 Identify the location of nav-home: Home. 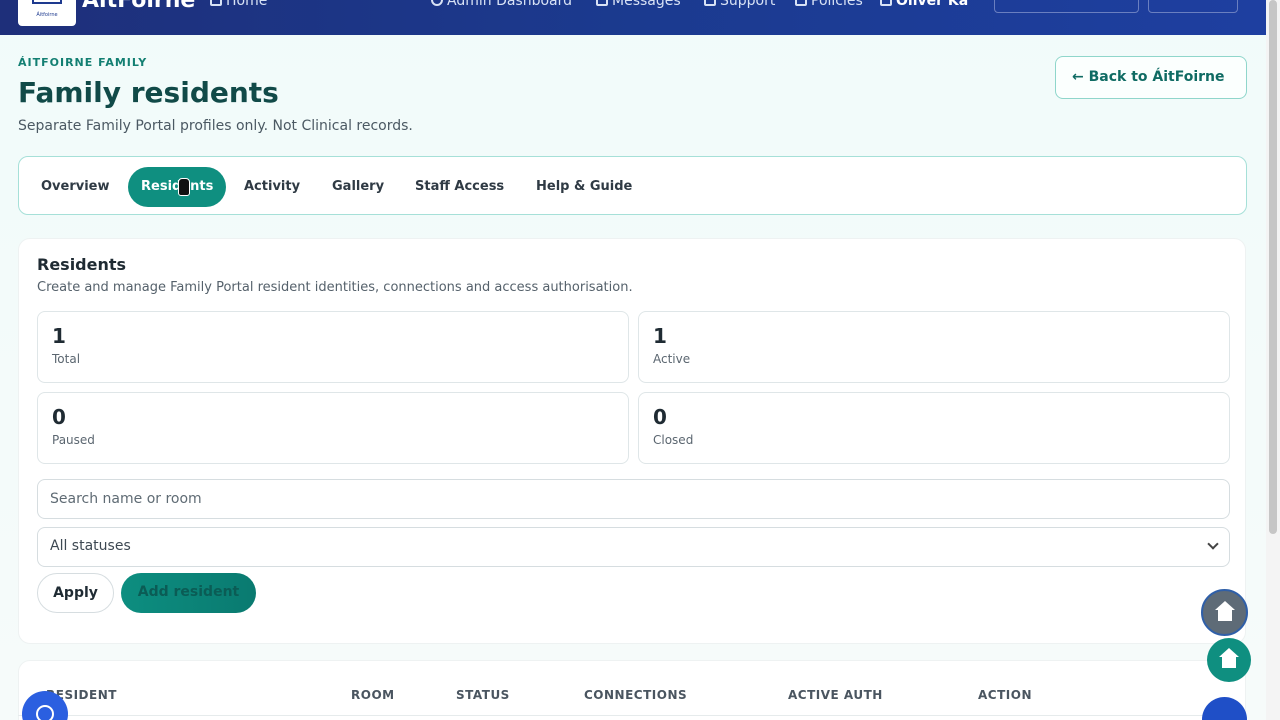
(238, 4).